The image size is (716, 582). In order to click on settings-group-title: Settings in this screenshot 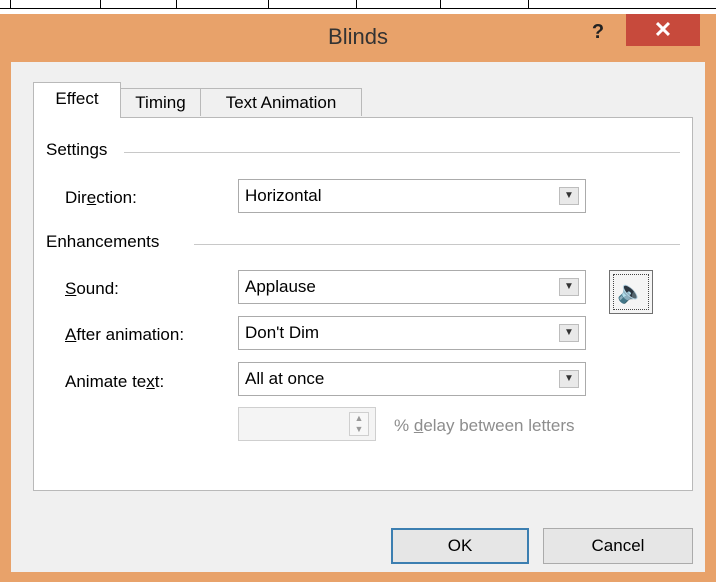, I will do `click(81, 150)`.